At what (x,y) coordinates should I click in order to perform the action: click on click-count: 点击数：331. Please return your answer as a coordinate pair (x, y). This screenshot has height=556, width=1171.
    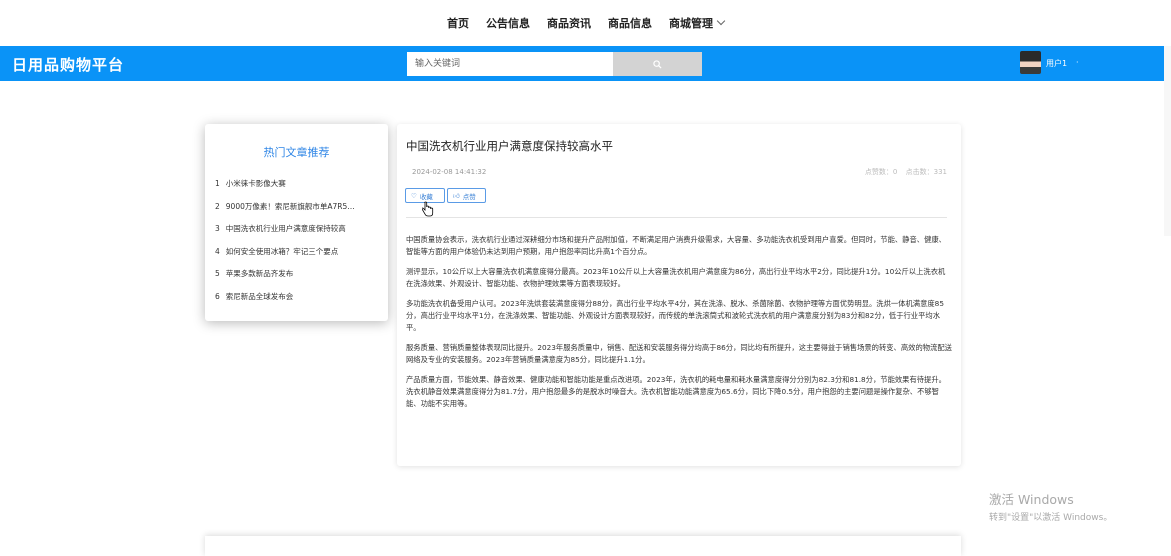
    Looking at the image, I should click on (926, 172).